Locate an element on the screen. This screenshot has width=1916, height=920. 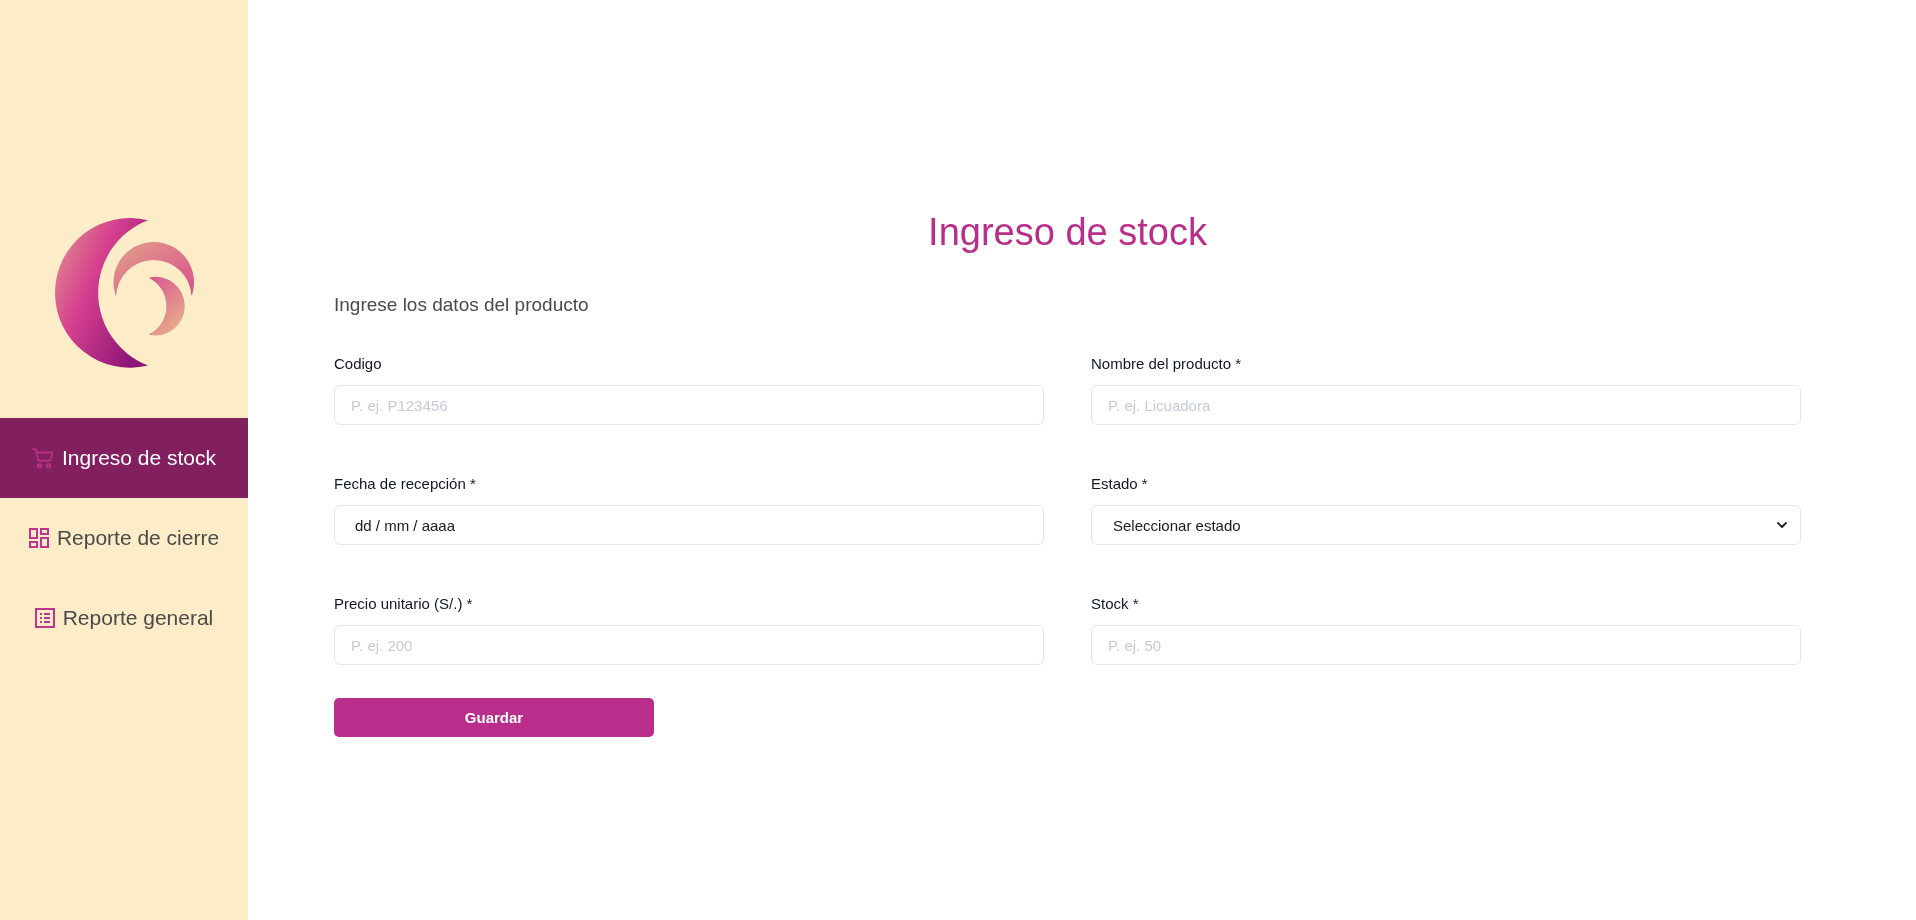
field-label: Codigo is located at coordinates (358, 364).